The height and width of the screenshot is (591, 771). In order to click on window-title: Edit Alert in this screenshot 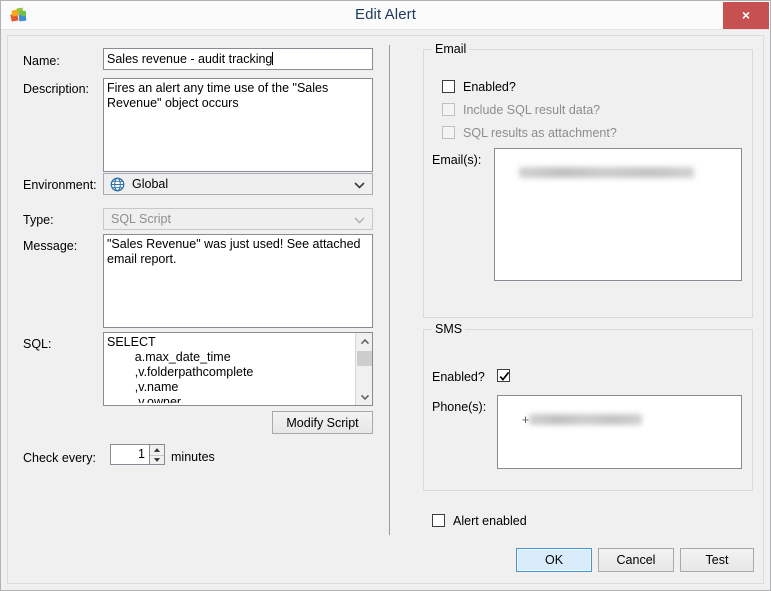, I will do `click(385, 14)`.